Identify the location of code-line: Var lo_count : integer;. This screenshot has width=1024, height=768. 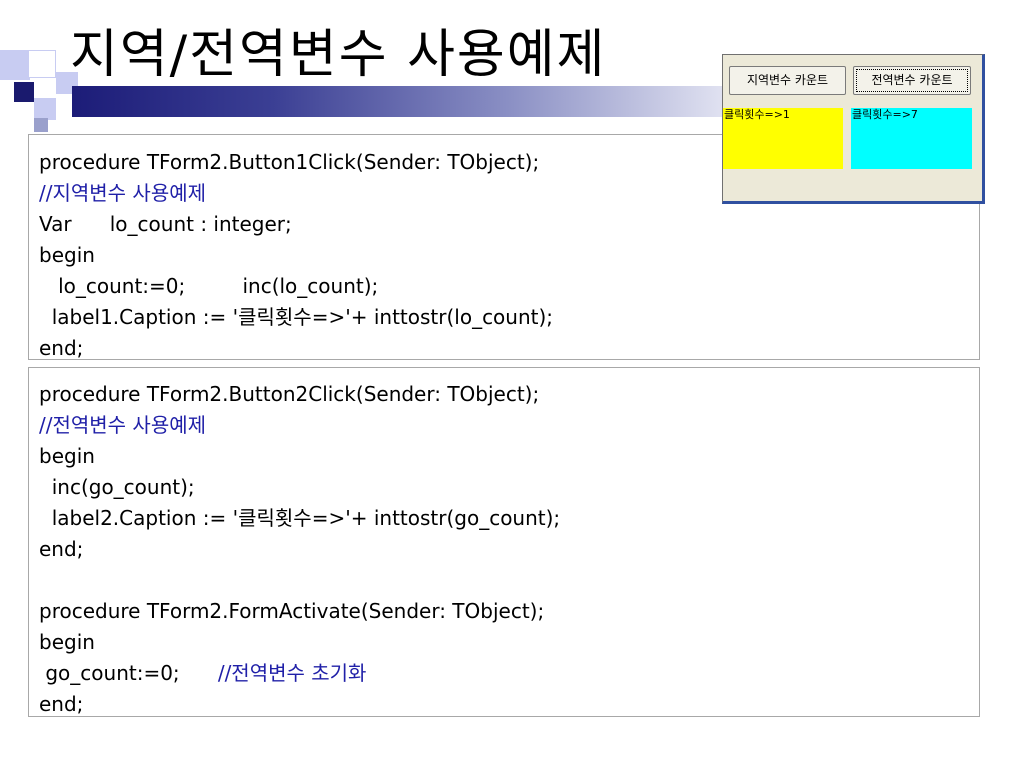
(165, 224).